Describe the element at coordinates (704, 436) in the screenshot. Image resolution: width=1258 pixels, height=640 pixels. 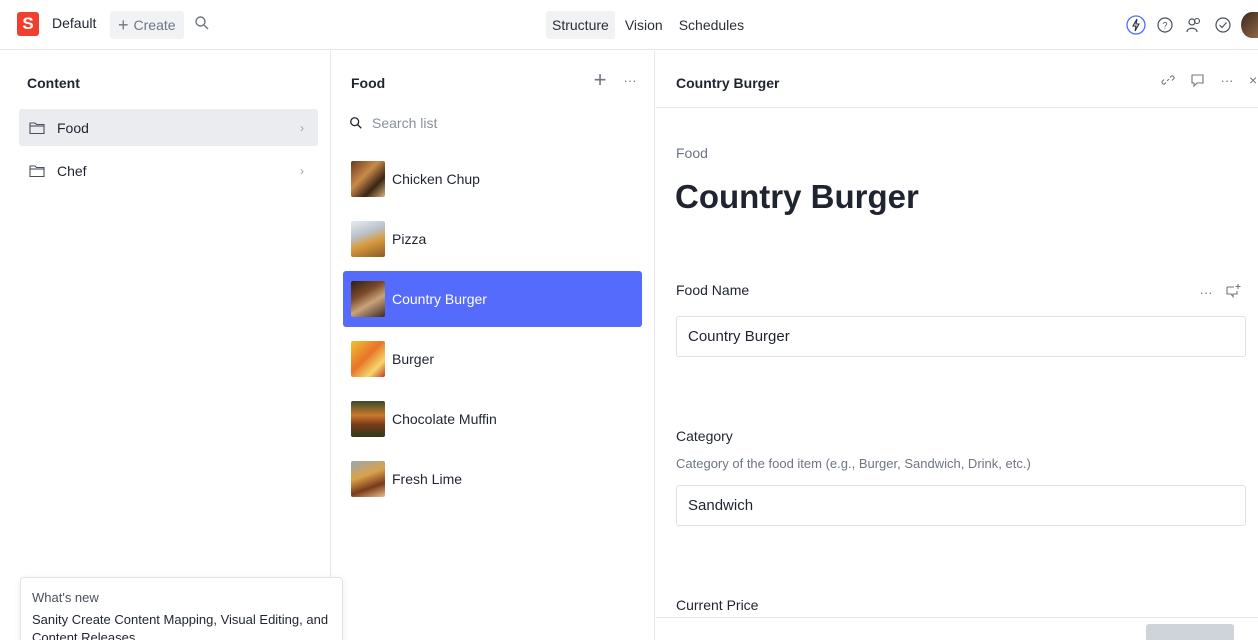
I see `category-label: Category` at that location.